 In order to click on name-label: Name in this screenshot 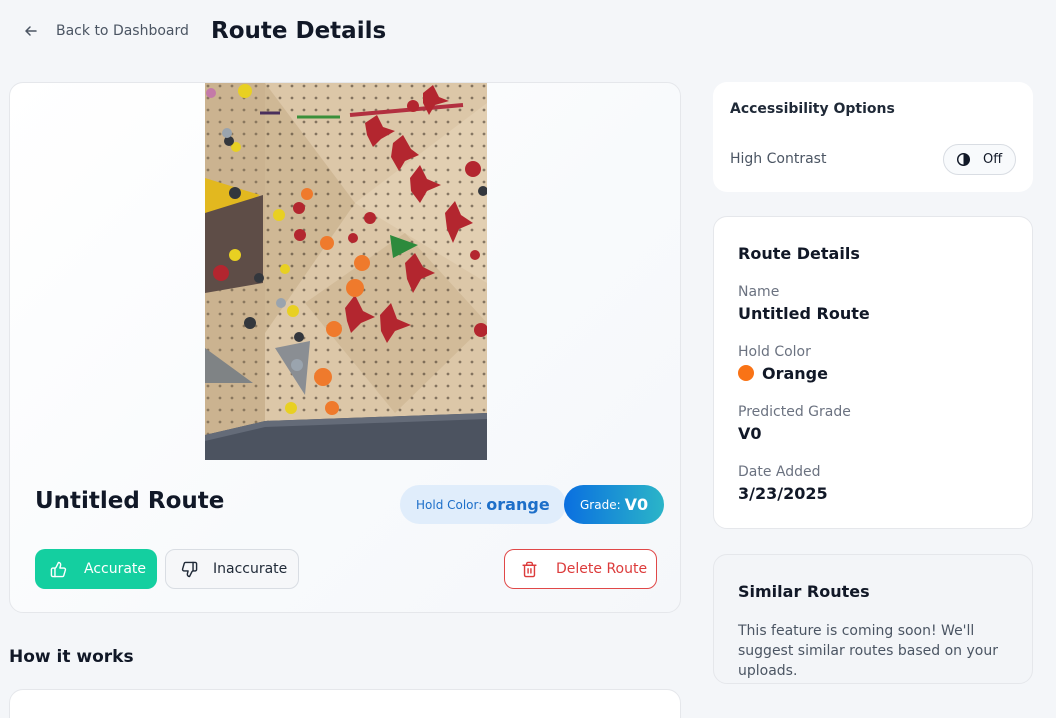, I will do `click(759, 292)`.